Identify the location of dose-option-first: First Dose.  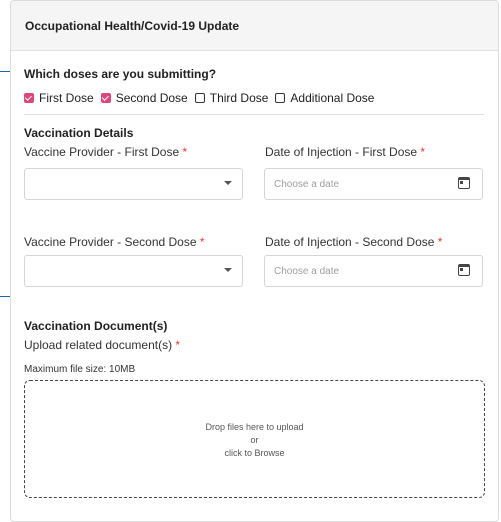
(59, 98).